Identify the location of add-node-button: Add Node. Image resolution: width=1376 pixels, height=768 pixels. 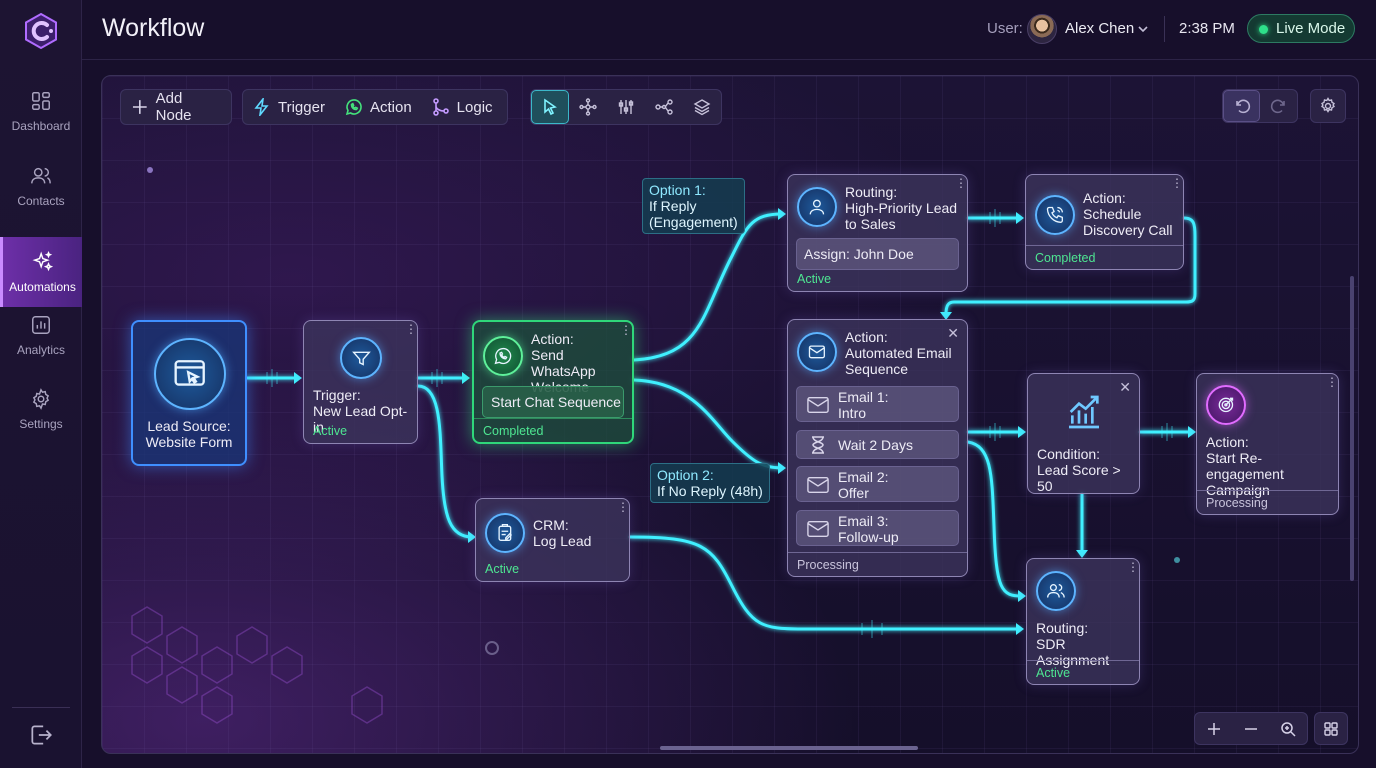
(176, 107).